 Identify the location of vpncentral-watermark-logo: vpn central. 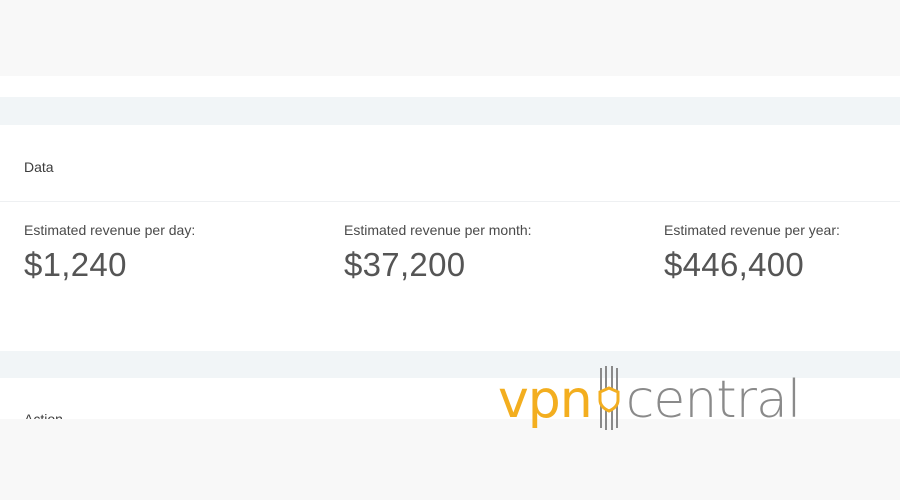
(650, 400).